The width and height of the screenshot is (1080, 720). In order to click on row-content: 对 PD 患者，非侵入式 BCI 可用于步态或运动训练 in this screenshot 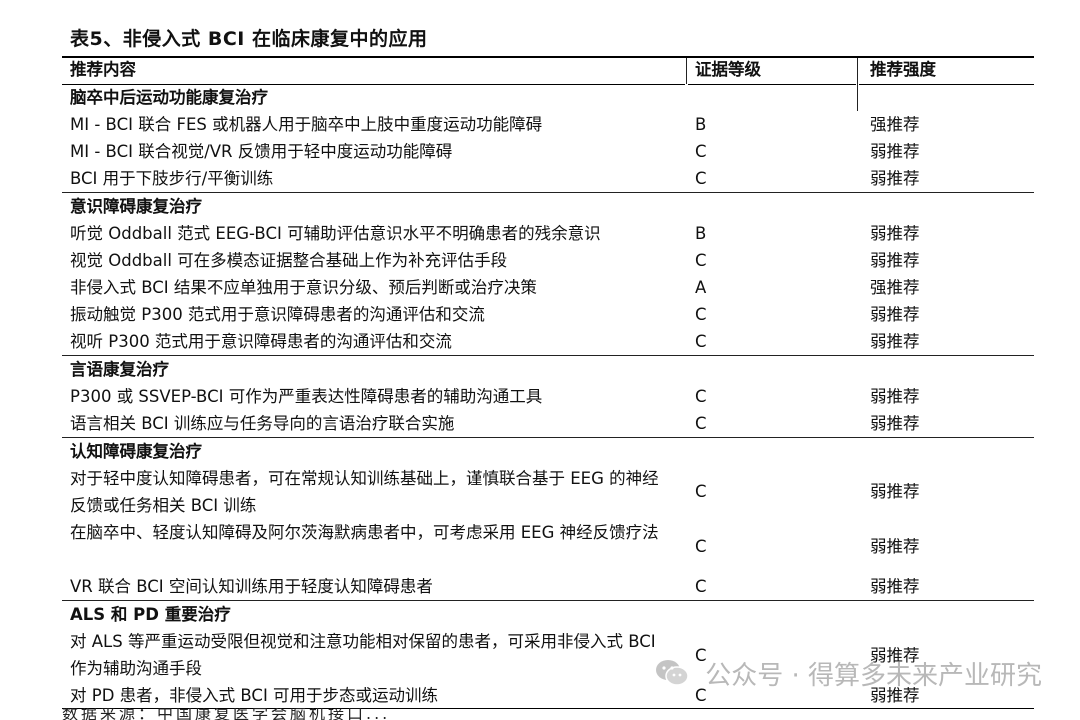, I will do `click(254, 695)`.